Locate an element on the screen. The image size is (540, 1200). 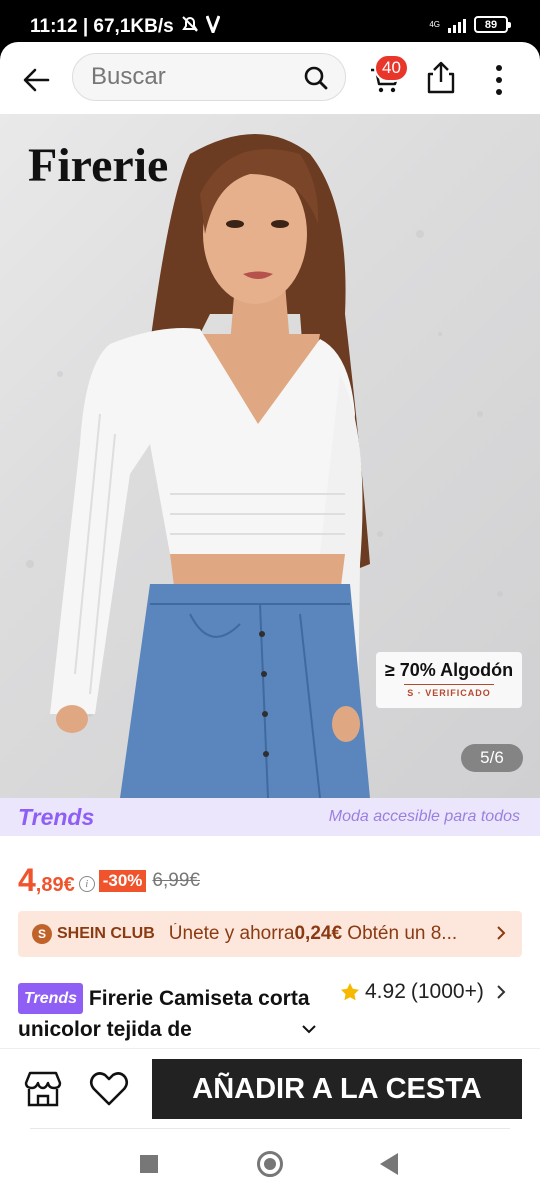
battery-level: 89 is located at coordinates (491, 24).